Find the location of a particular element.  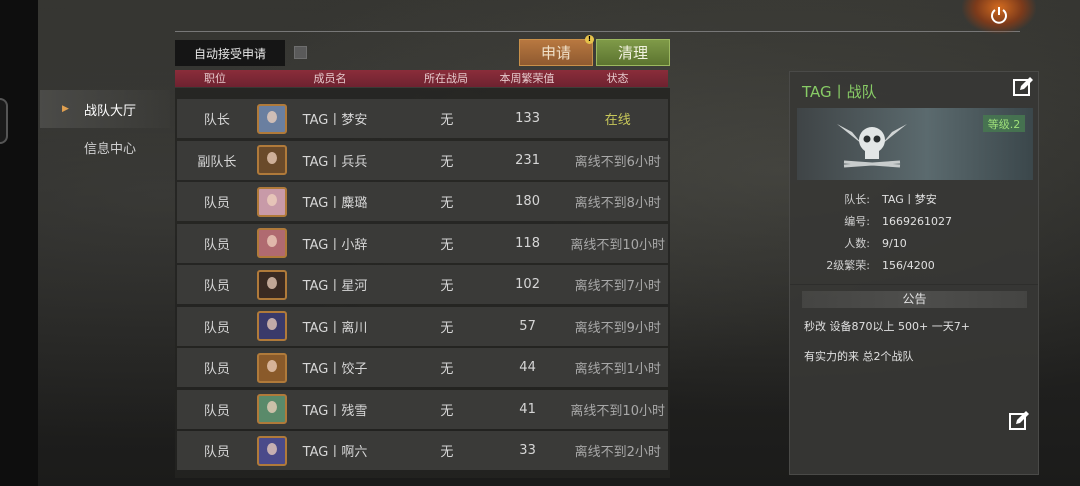

member-prosperity: 41 is located at coordinates (527, 409).